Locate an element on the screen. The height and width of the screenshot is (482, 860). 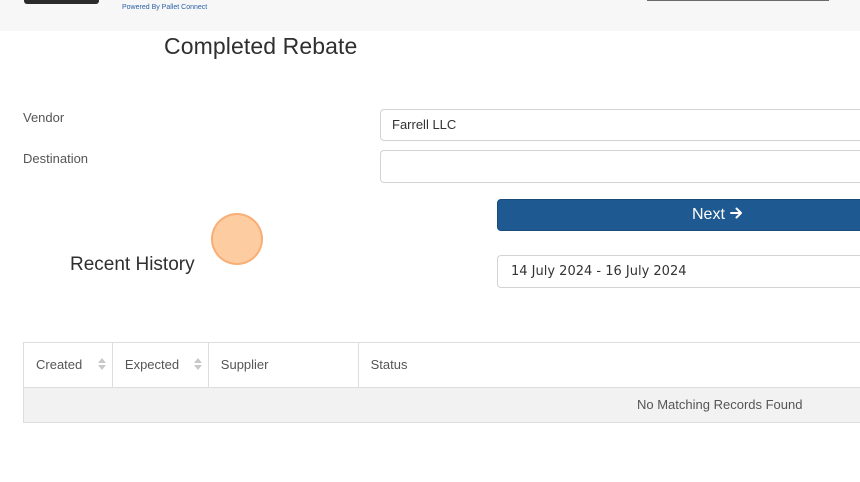
click-indicator is located at coordinates (237, 239).